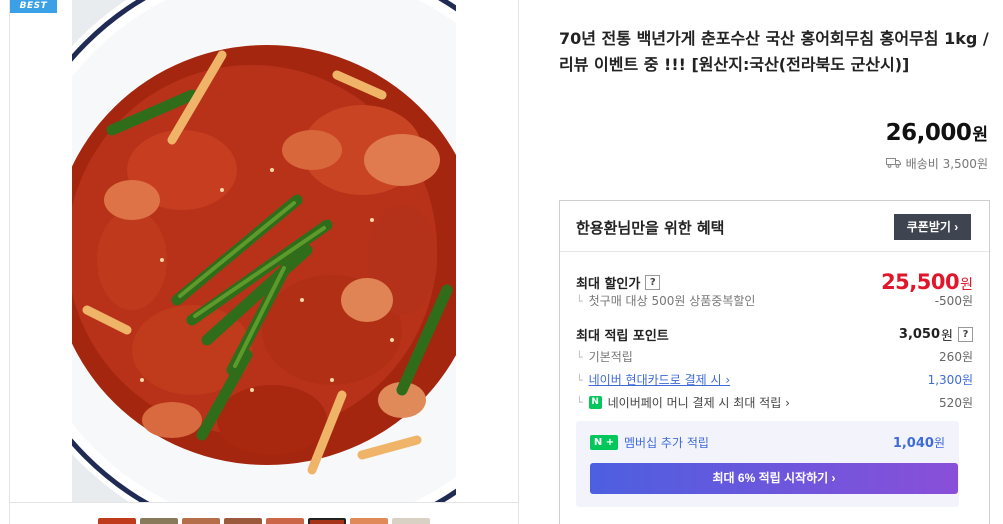 This screenshot has height=524, width=1003. I want to click on shipping-fee: 배송비 3,500원, so click(946, 164).